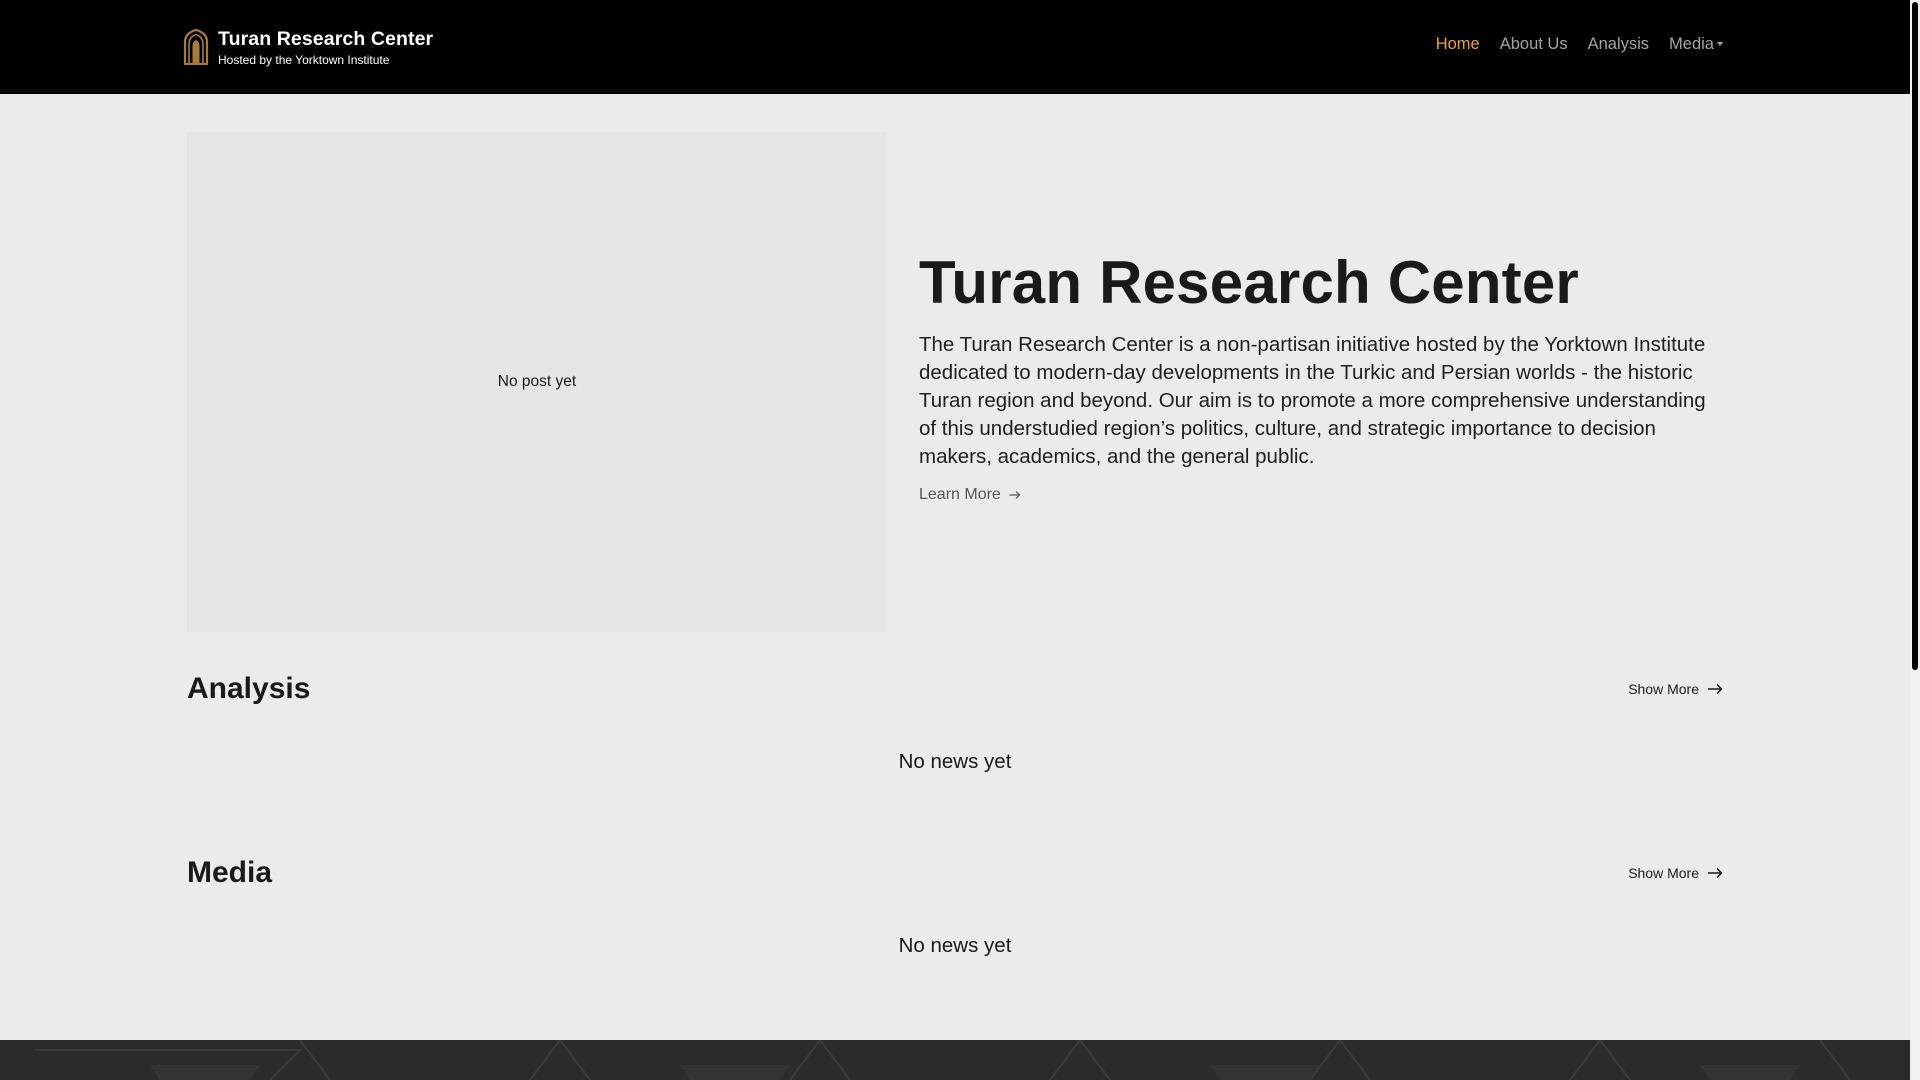 Image resolution: width=1920 pixels, height=1080 pixels. I want to click on nav-home-link: Home, so click(1458, 44).